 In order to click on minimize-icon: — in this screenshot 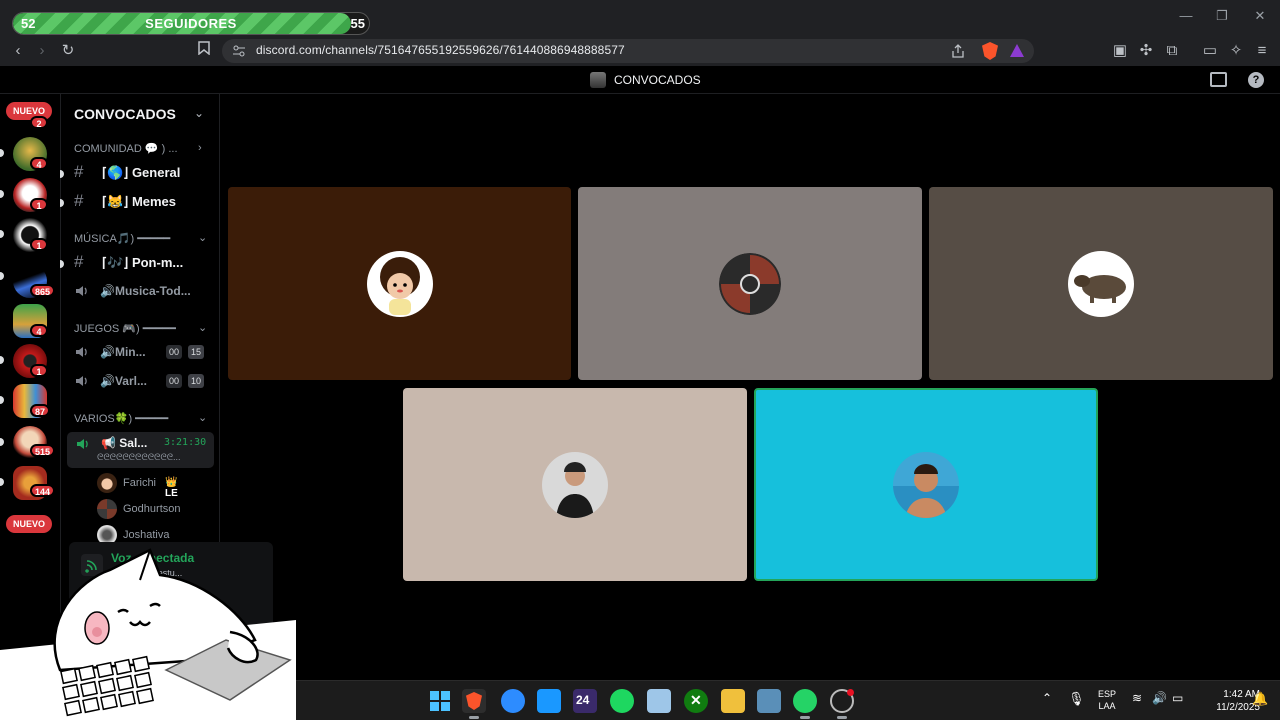, I will do `click(1186, 17)`.